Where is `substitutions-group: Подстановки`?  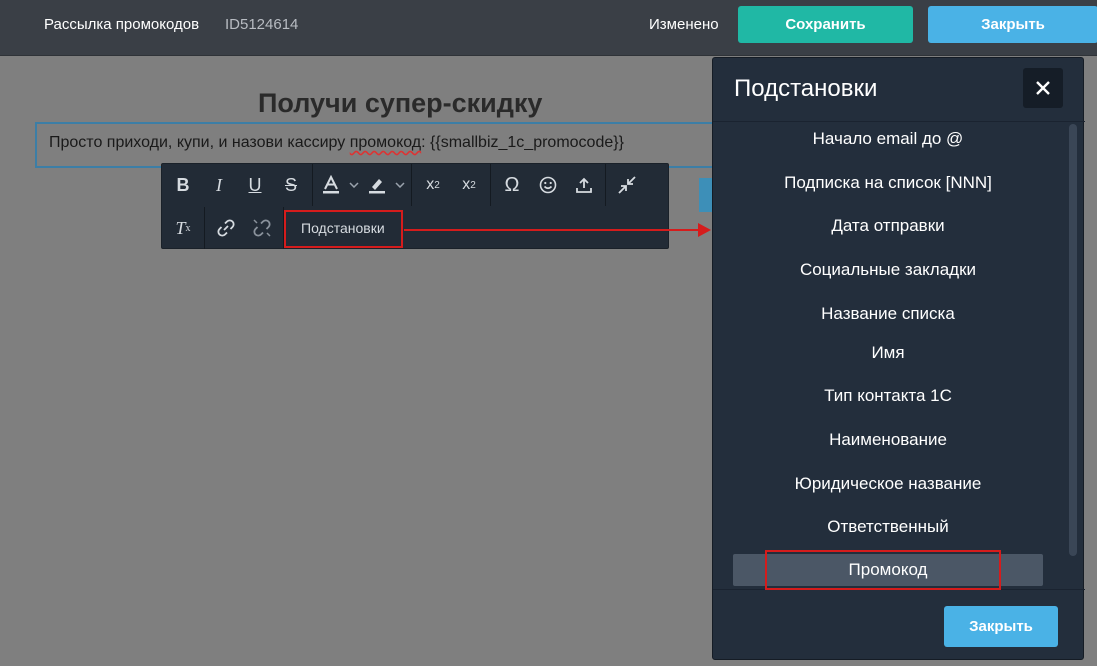
substitutions-group: Подстановки is located at coordinates (343, 228).